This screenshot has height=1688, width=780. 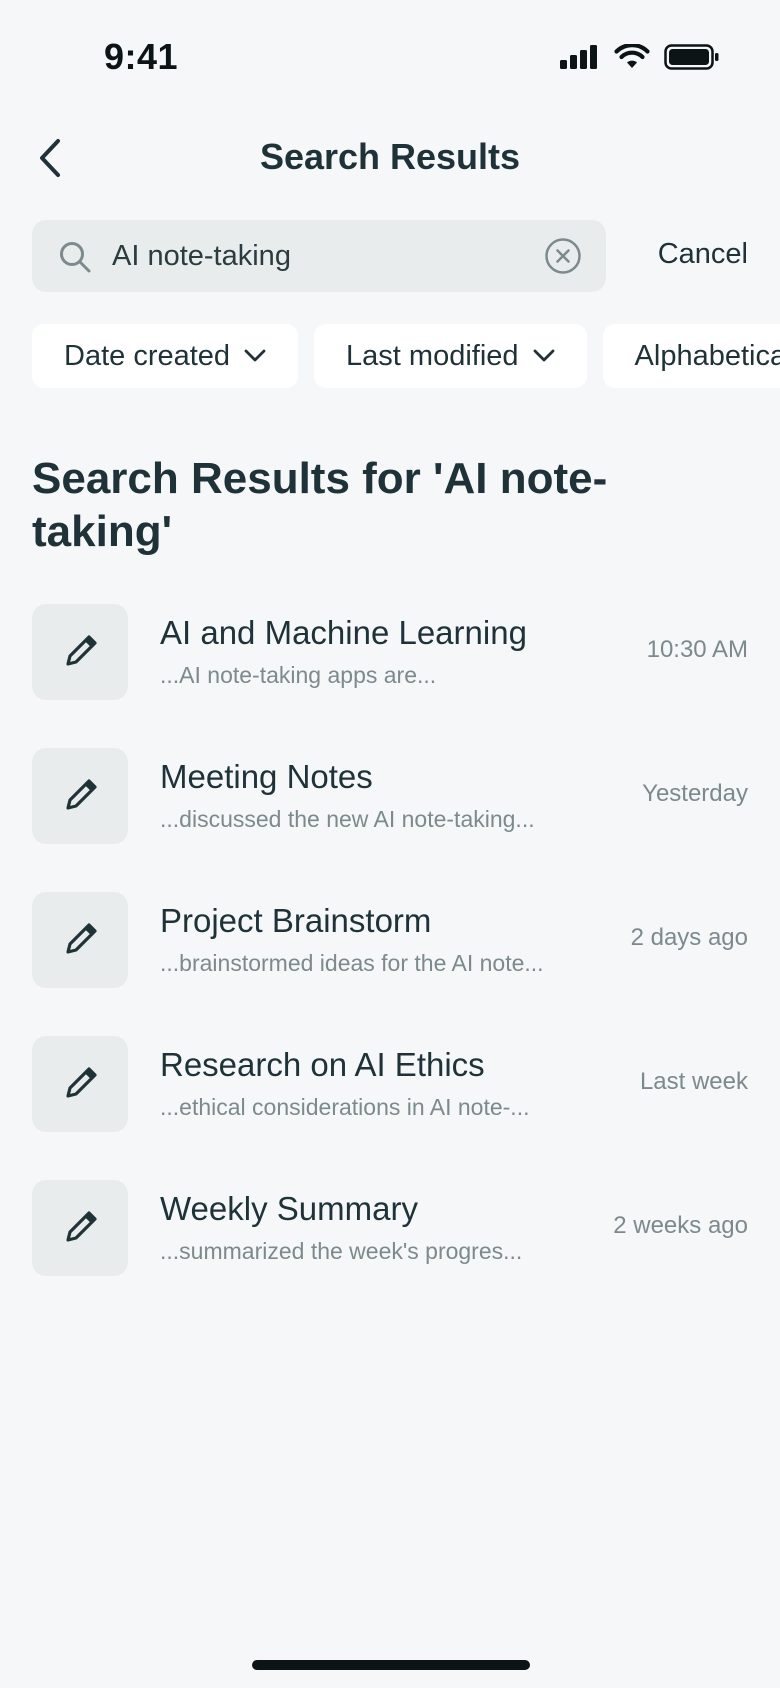 I want to click on cancel-button: Cancel, so click(x=703, y=254).